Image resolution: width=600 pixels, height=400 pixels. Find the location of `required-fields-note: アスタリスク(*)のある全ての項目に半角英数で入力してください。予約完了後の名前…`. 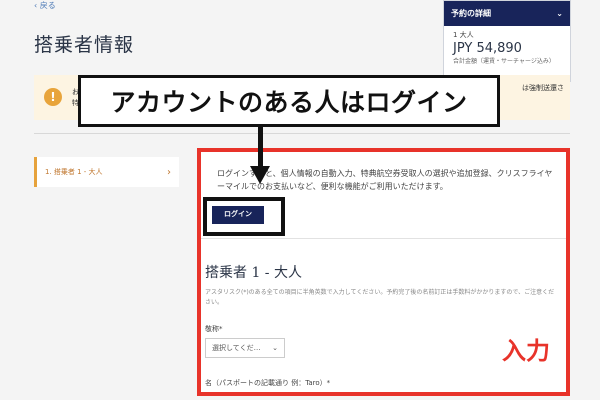

required-fields-note: アスタリスク(*)のある全ての項目に半角英数で入力してください。予約完了後の名前… is located at coordinates (380, 297).